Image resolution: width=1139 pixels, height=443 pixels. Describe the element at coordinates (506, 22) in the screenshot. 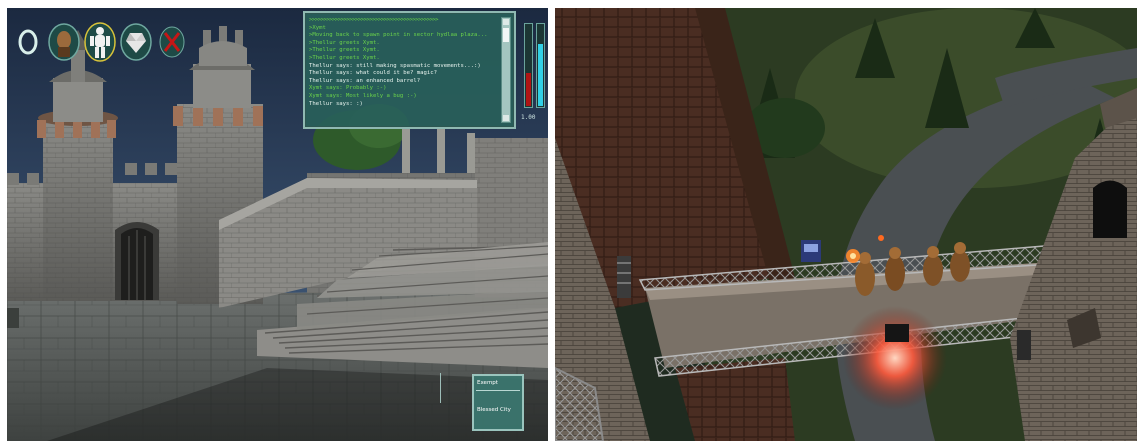

I see `scroll-up-icon` at that location.